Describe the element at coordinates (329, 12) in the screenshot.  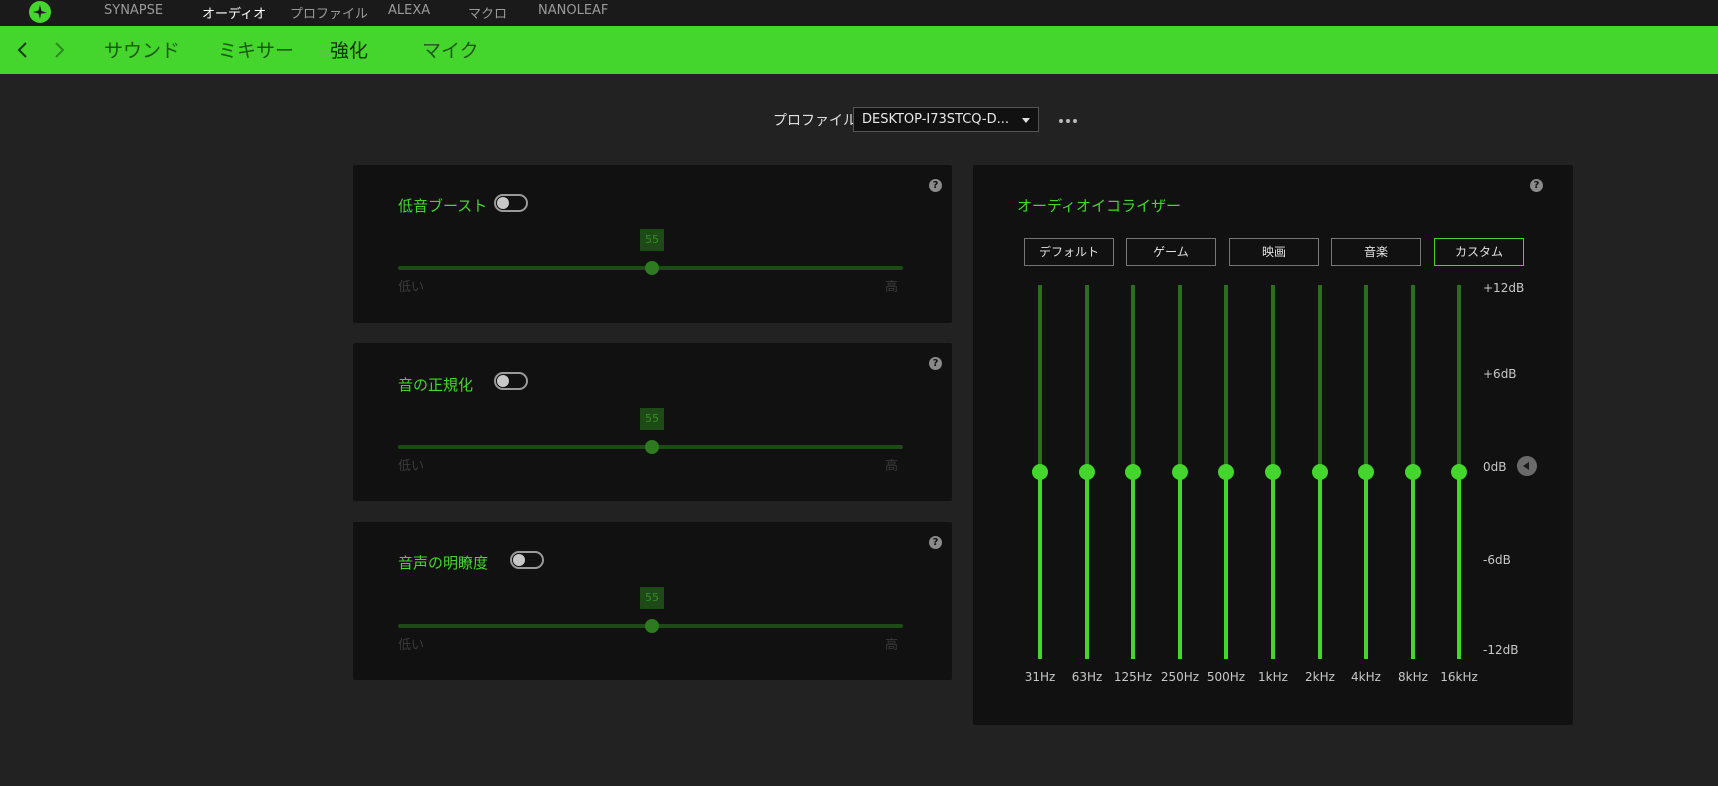
I see `tab-profiles: プロファイル` at that location.